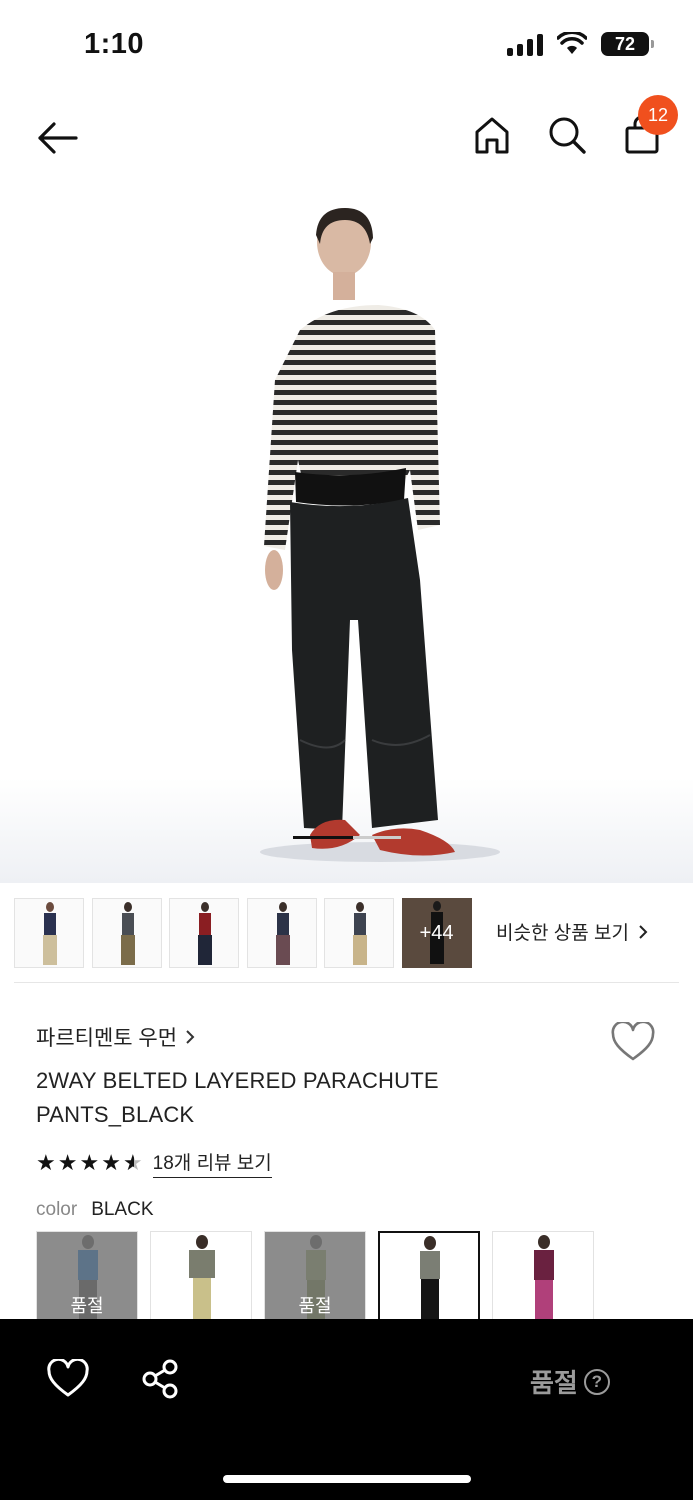 The image size is (693, 1500). What do you see at coordinates (429, 1277) in the screenshot?
I see `swatch-black` at bounding box center [429, 1277].